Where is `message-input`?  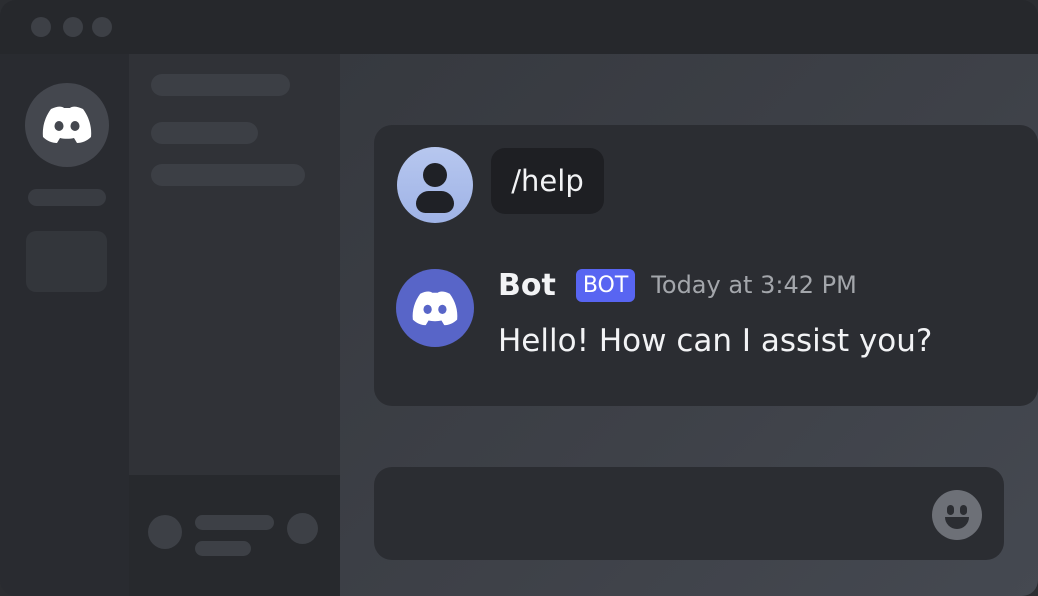 message-input is located at coordinates (689, 513).